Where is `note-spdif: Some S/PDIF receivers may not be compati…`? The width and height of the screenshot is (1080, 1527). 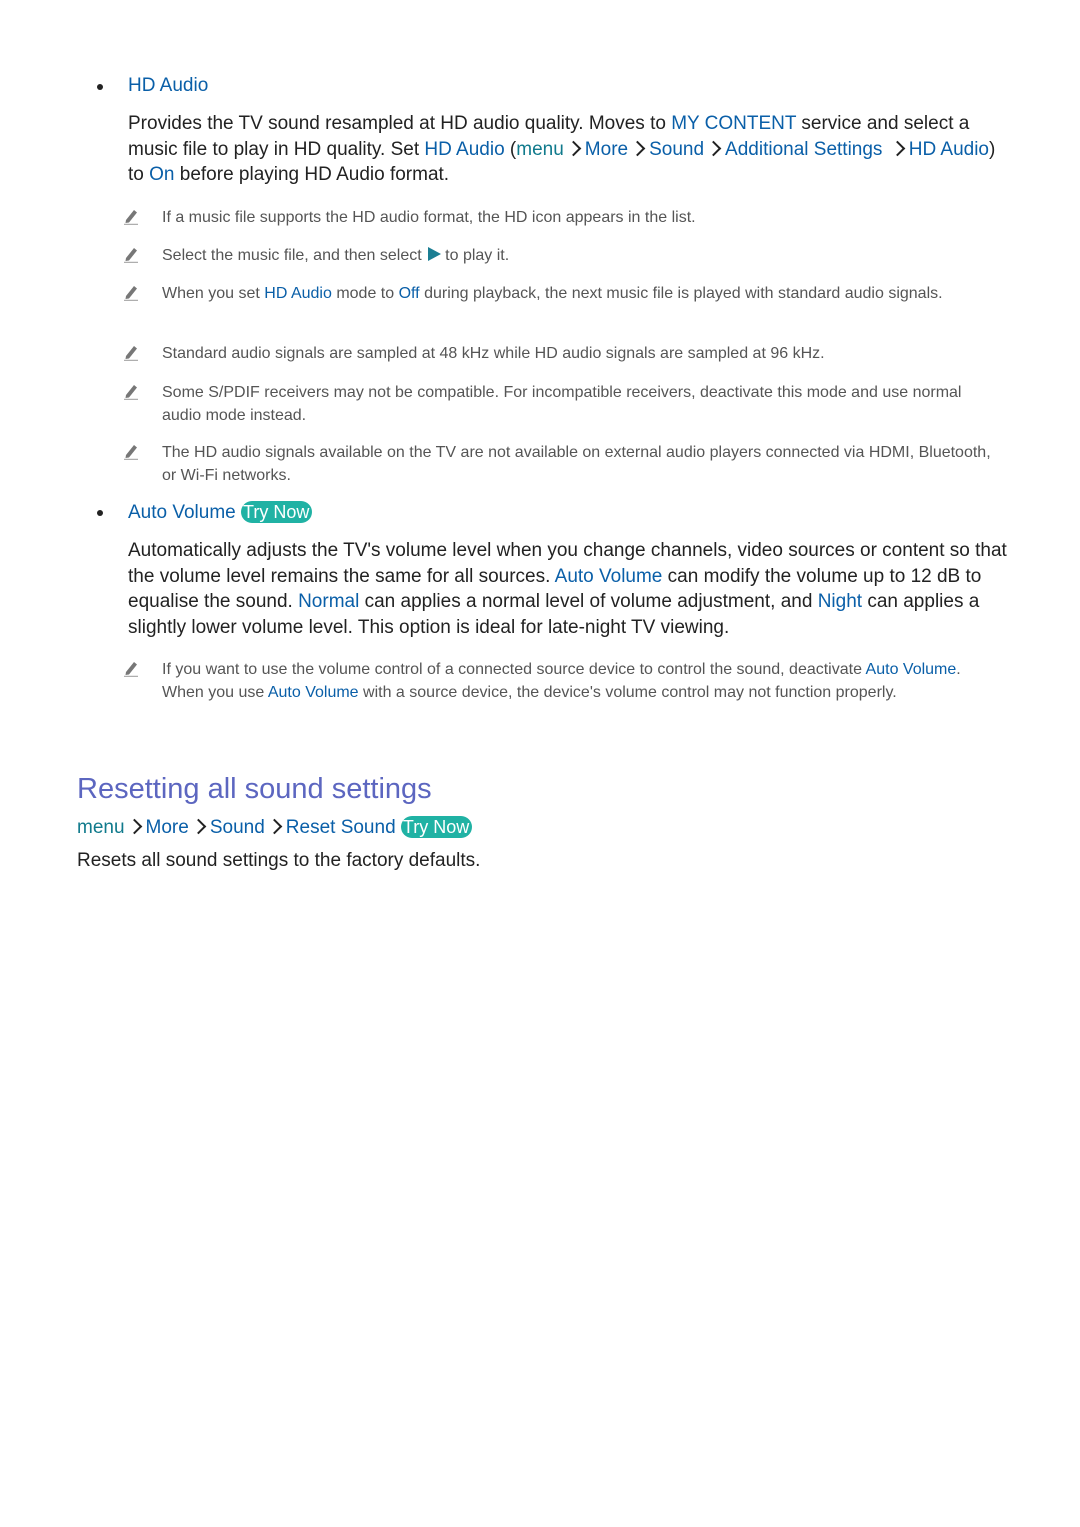
note-spdif: Some S/PDIF receivers may not be compati… is located at coordinates (562, 404).